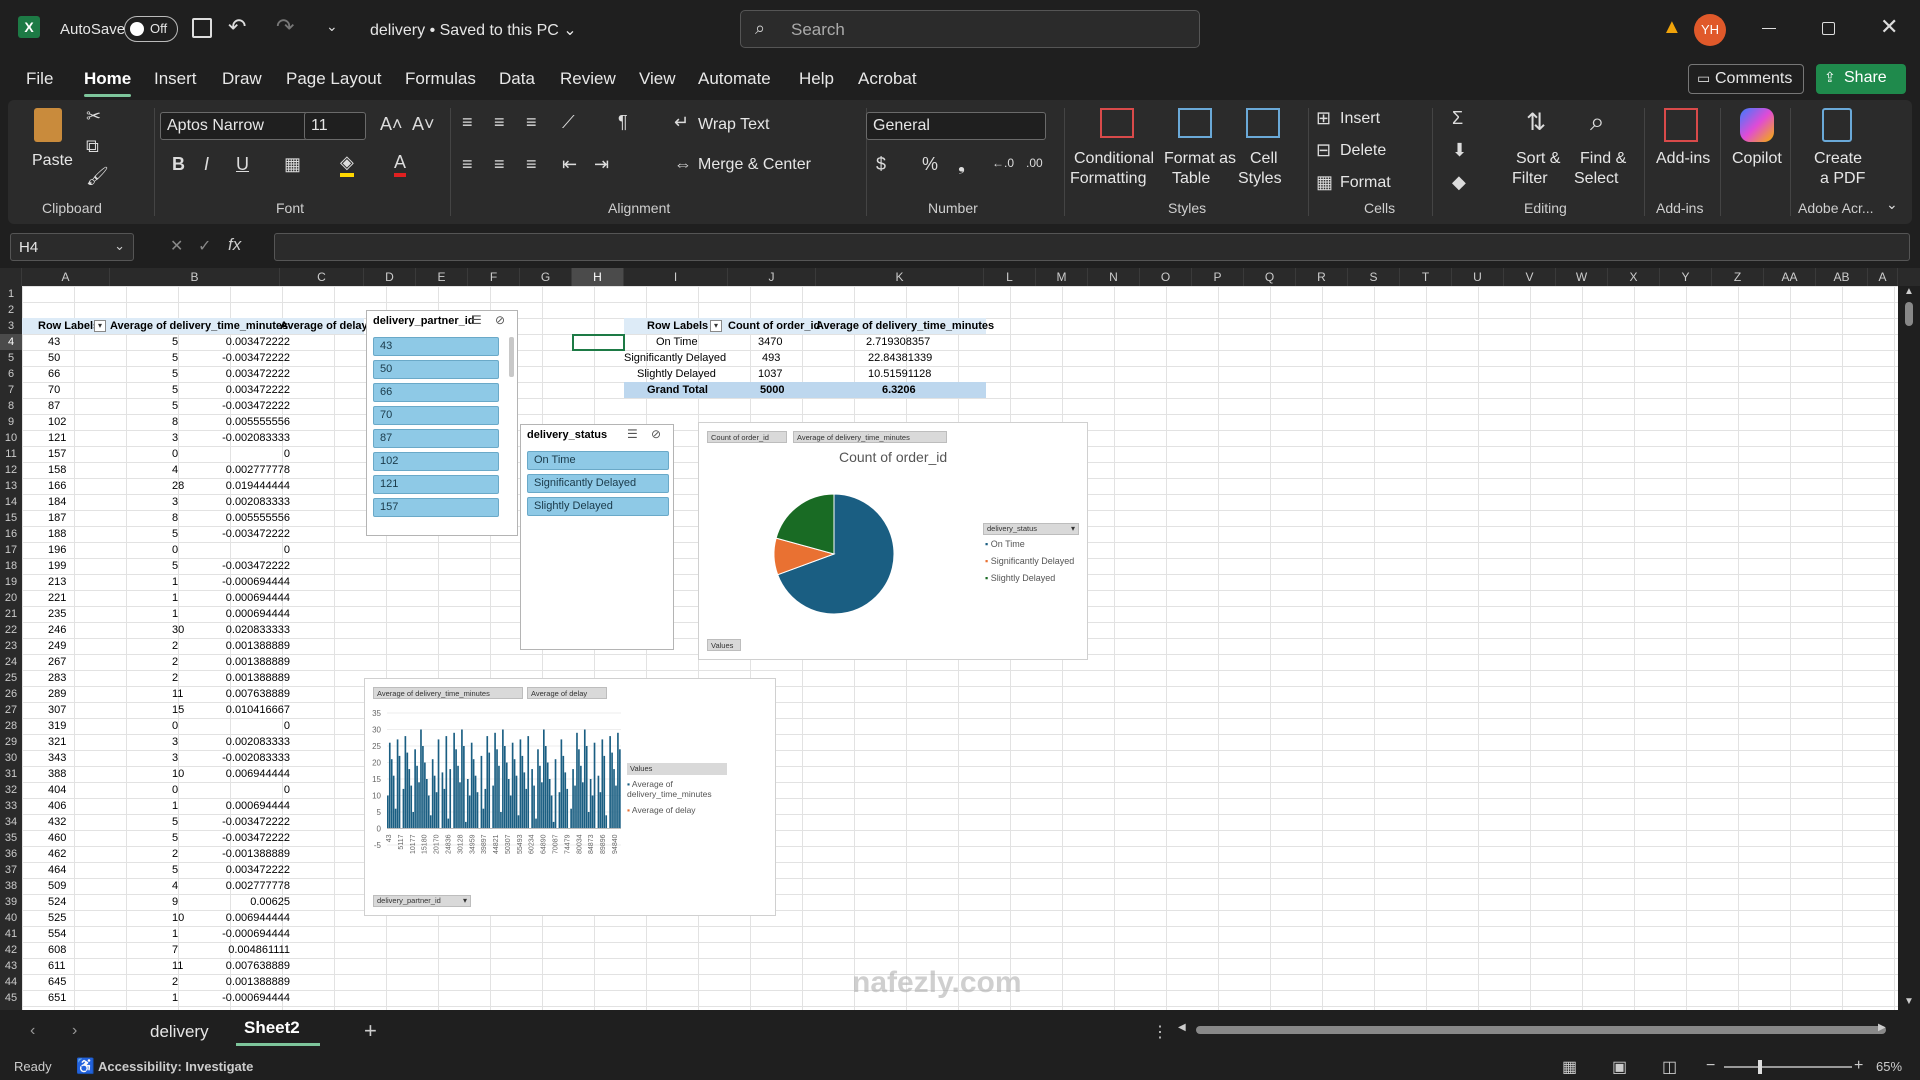  I want to click on enter-icon: ✓, so click(204, 246).